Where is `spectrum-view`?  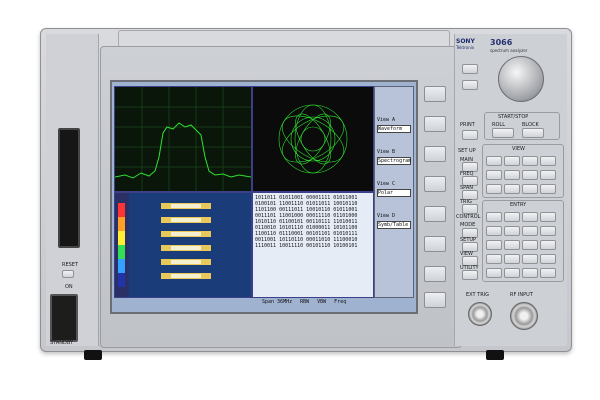
spectrum-view is located at coordinates (183, 139).